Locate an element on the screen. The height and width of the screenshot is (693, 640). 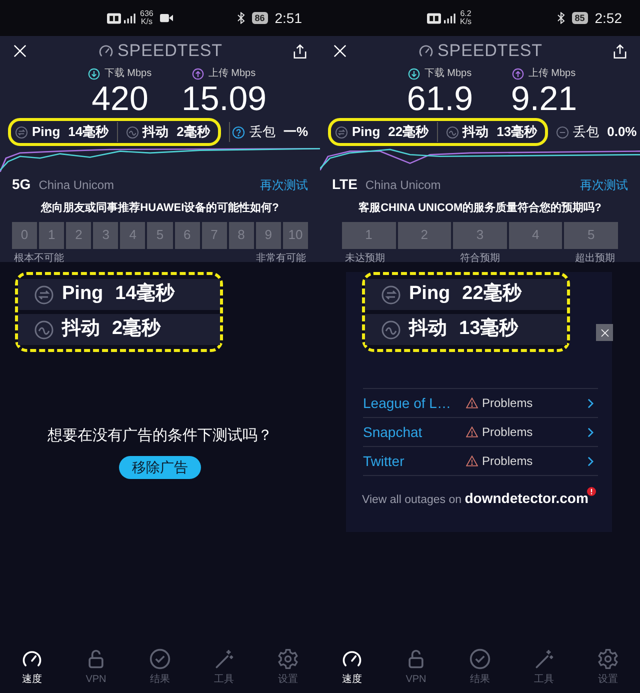
outage-row: Snapchat Problems is located at coordinates (480, 432).